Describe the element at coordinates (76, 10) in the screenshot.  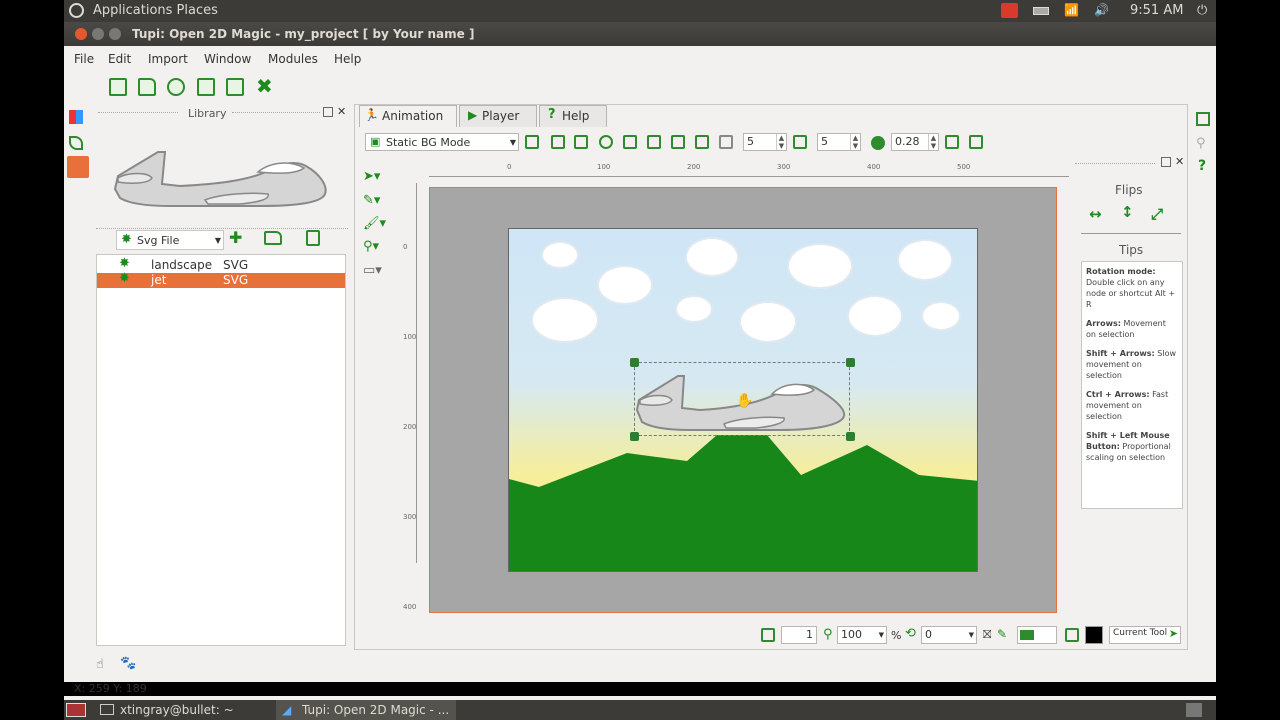
I see `ubuntu-logo-icon` at that location.